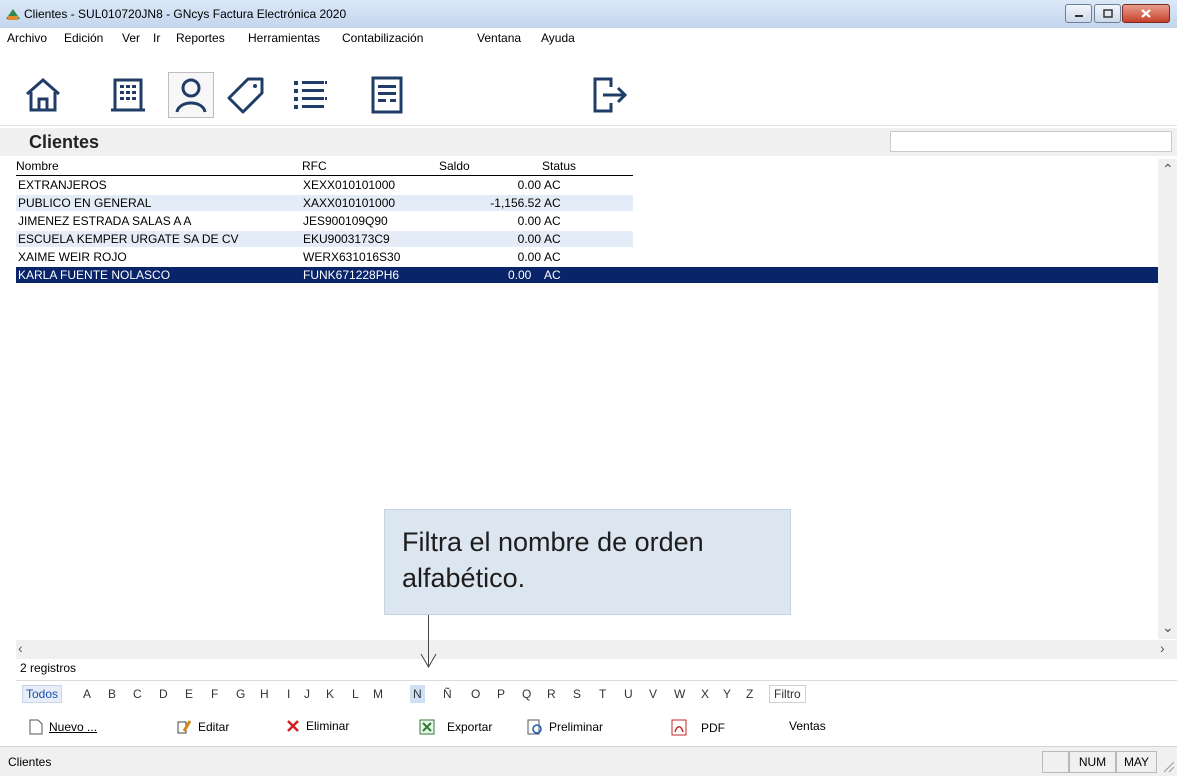 This screenshot has height=776, width=1177. What do you see at coordinates (214, 727) in the screenshot?
I see `editar-label: Editar` at bounding box center [214, 727].